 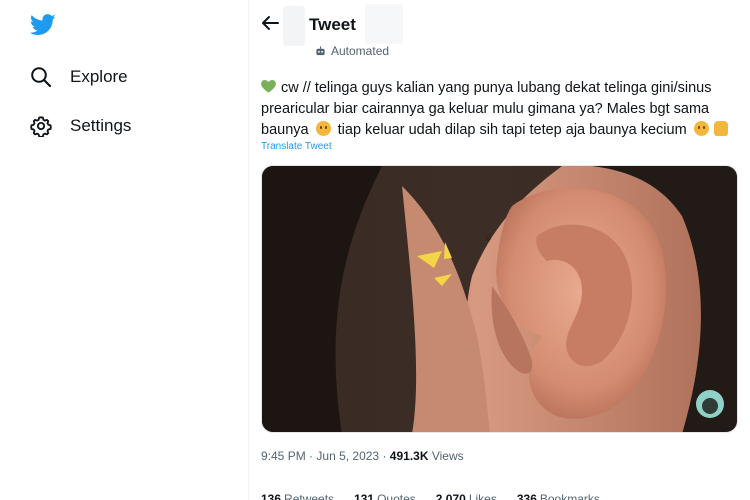 What do you see at coordinates (466, 496) in the screenshot?
I see `likes-stat: 2,070 Likes` at bounding box center [466, 496].